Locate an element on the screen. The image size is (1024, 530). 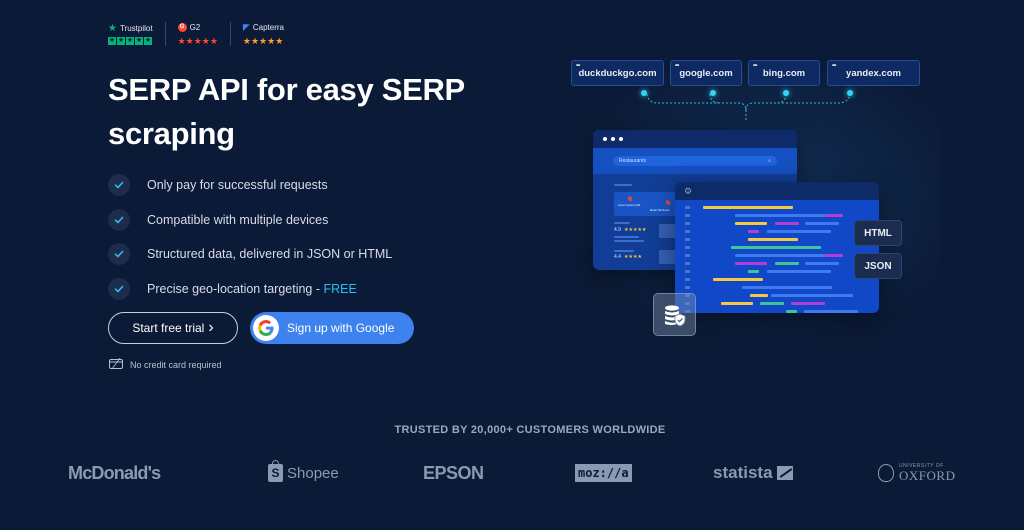
engine-label: duckduckgo.com is located at coordinates (617, 73).